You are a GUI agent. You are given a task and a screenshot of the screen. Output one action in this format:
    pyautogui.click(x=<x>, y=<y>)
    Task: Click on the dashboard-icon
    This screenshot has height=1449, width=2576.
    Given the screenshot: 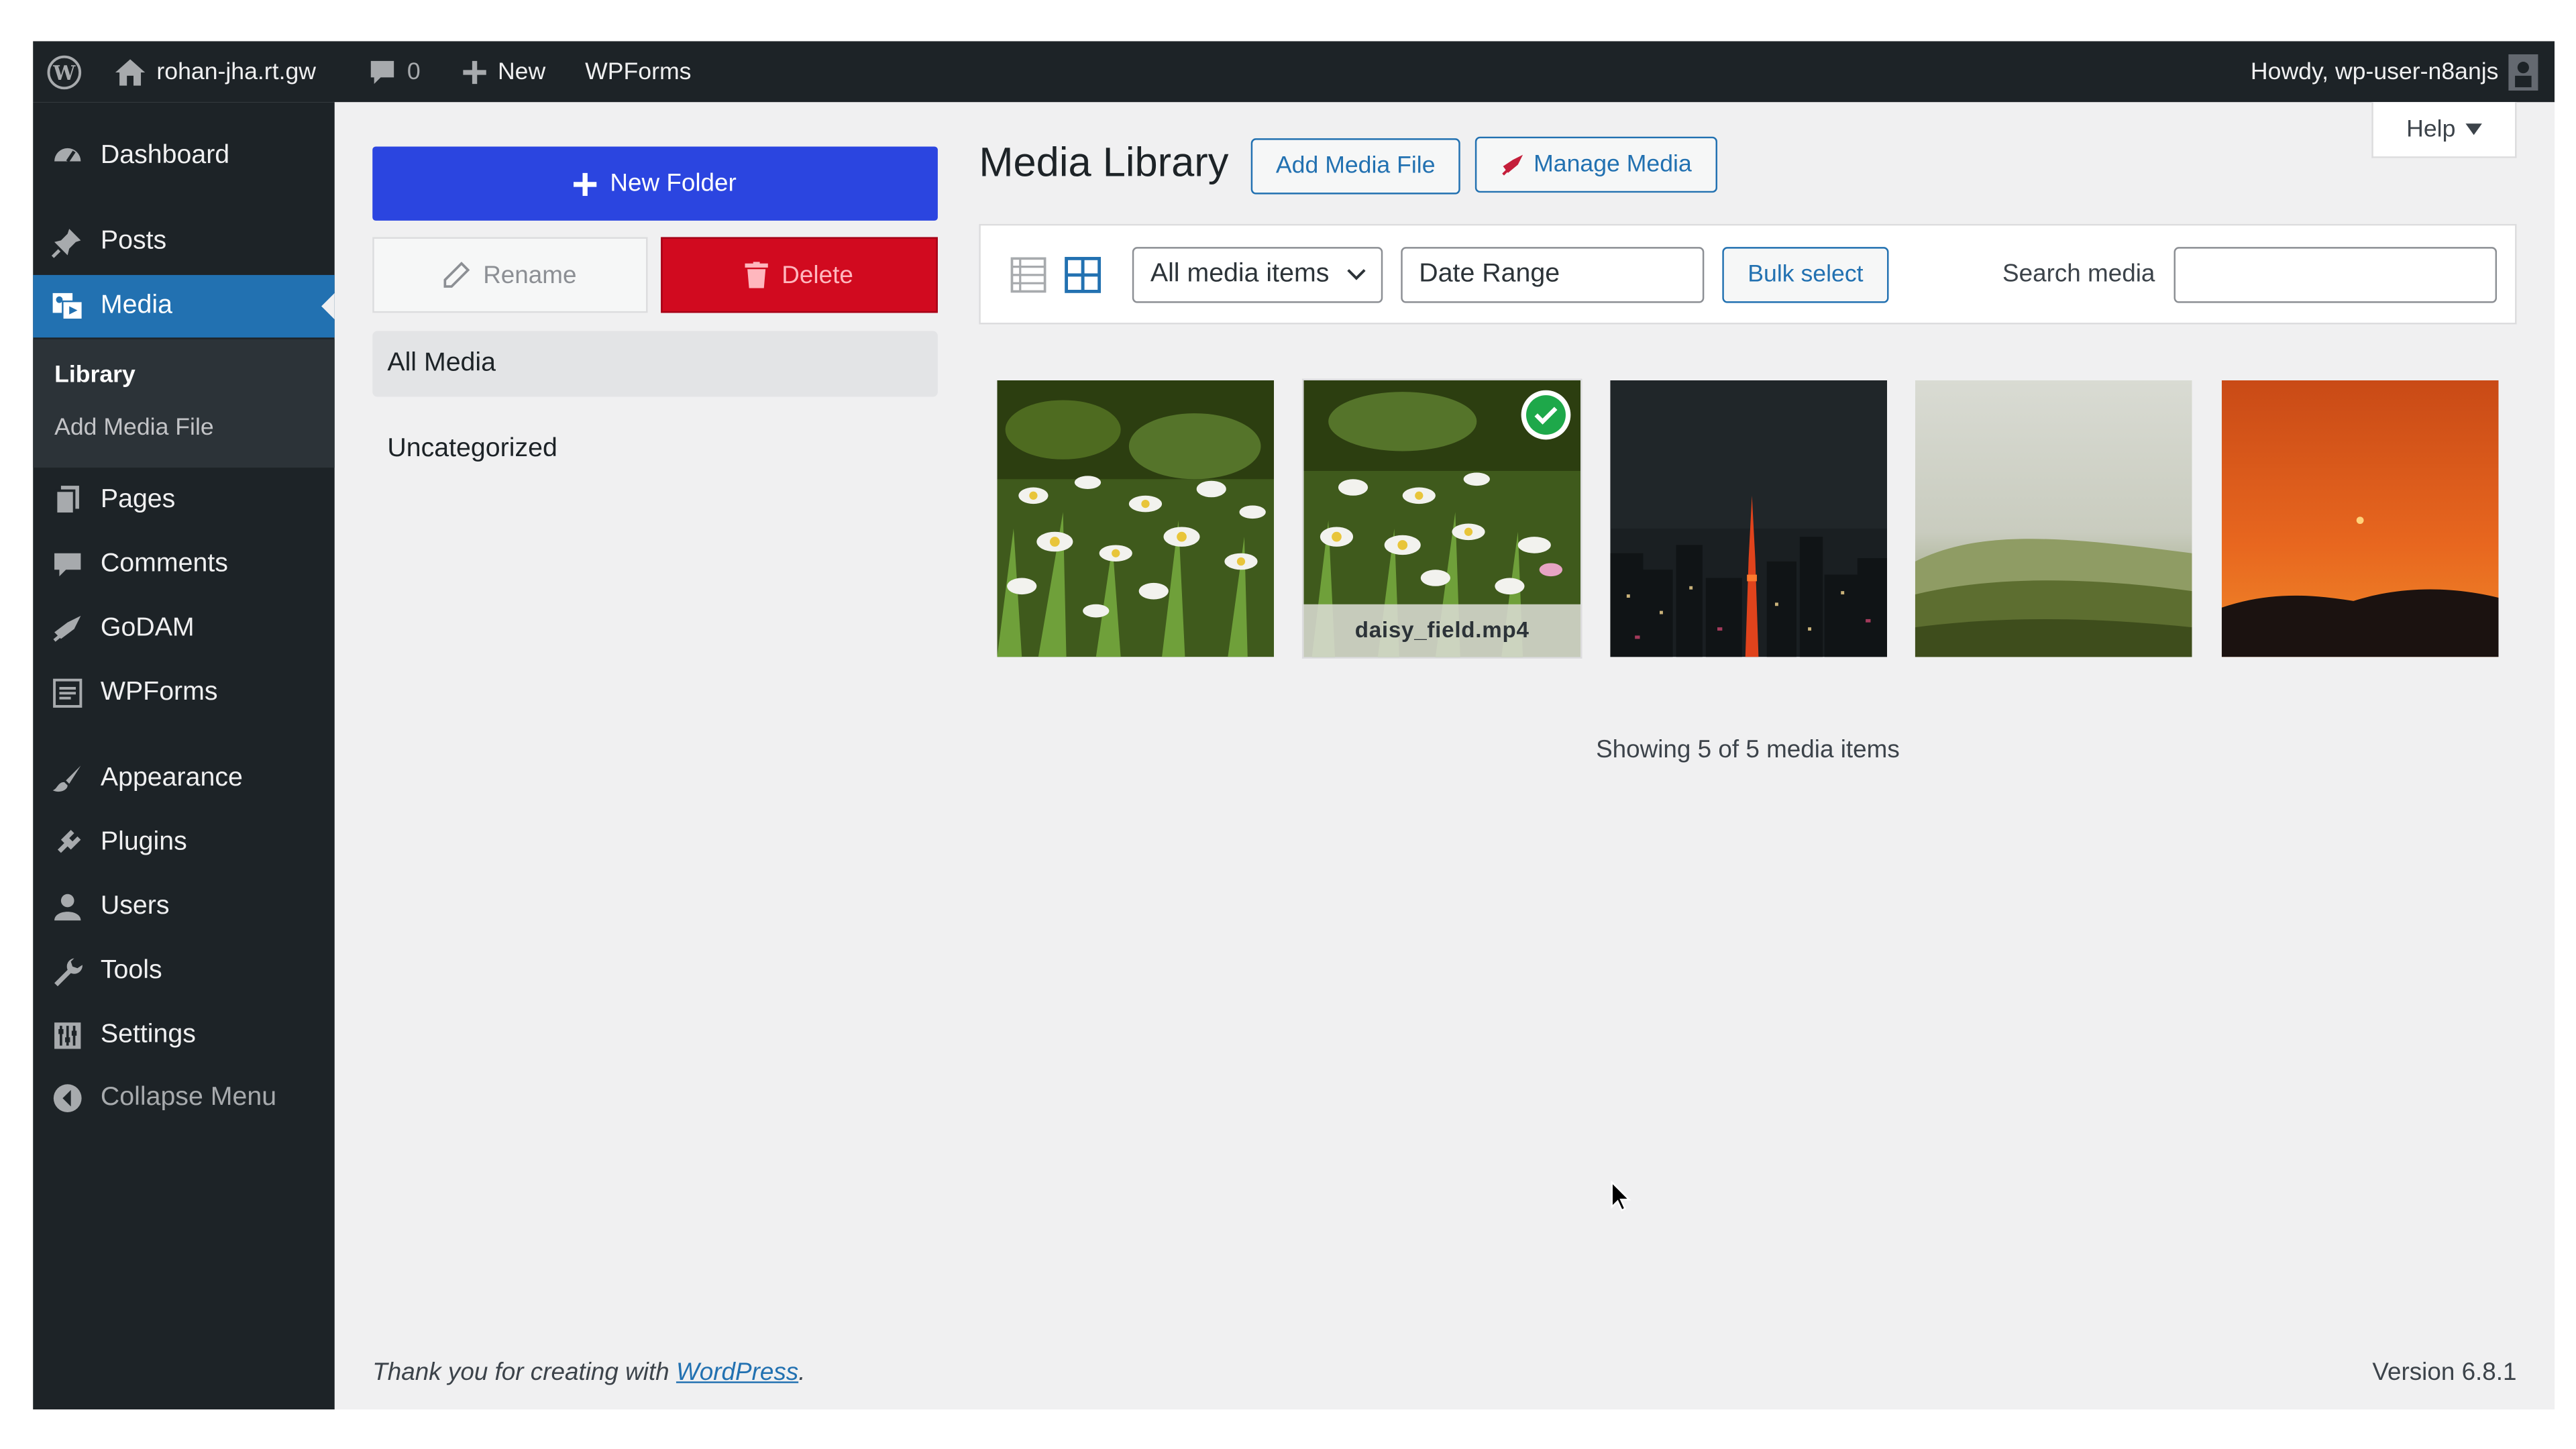 What is the action you would take?
    pyautogui.click(x=68, y=156)
    